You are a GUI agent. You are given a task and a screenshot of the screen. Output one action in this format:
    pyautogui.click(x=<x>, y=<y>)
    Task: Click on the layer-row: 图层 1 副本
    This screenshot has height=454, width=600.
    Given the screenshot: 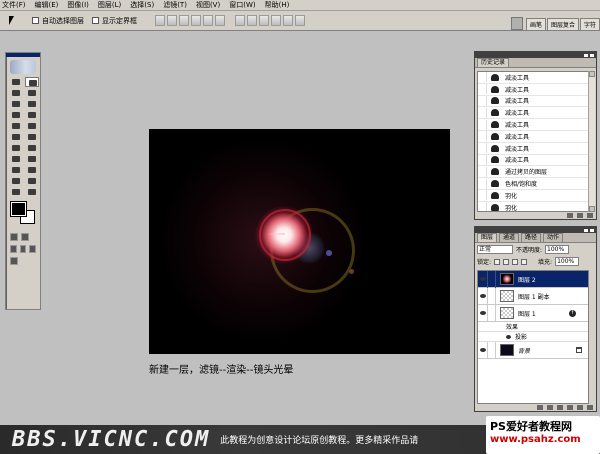 What is the action you would take?
    pyautogui.click(x=533, y=296)
    